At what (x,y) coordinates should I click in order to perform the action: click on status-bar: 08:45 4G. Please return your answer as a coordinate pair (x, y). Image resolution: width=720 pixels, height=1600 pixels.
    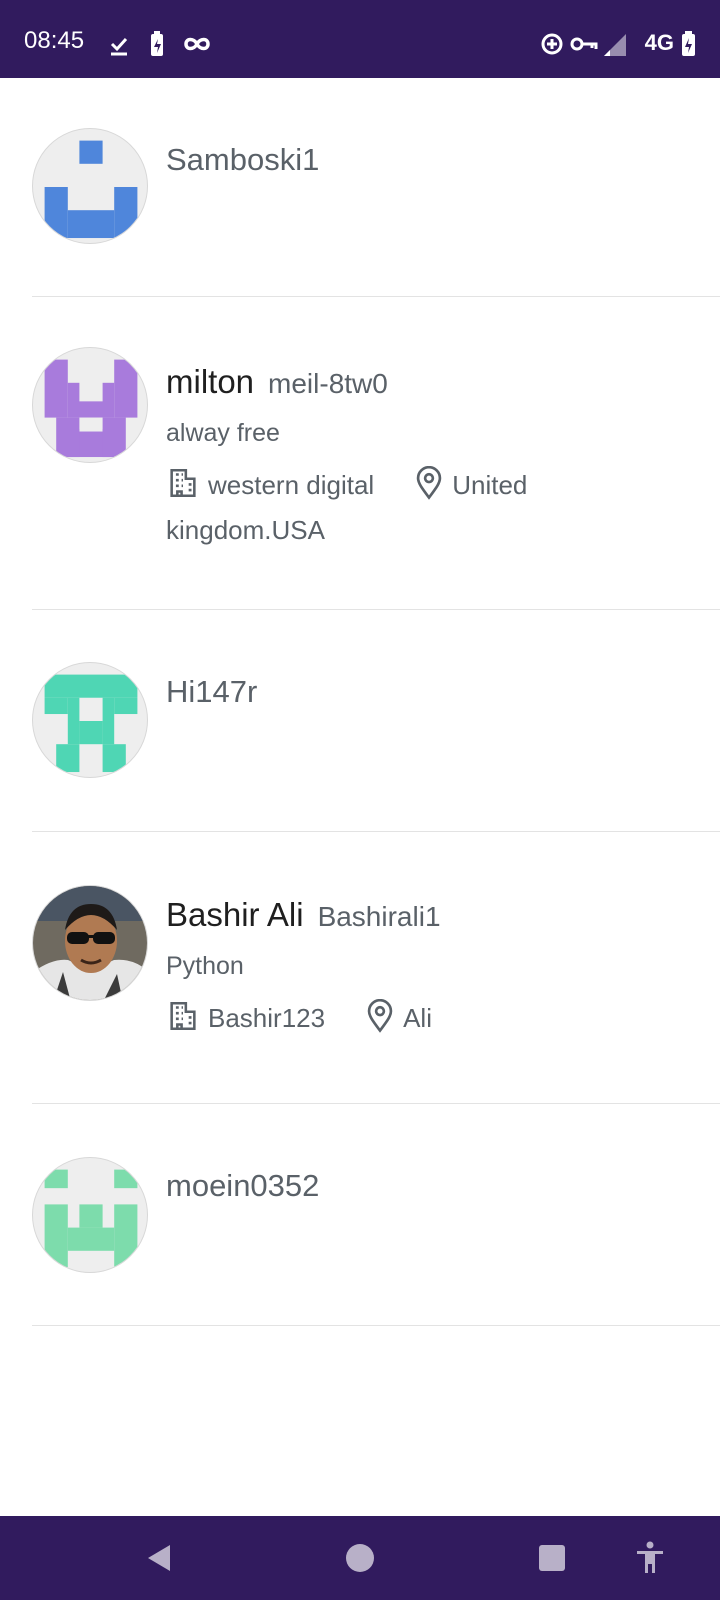
    Looking at the image, I should click on (360, 39).